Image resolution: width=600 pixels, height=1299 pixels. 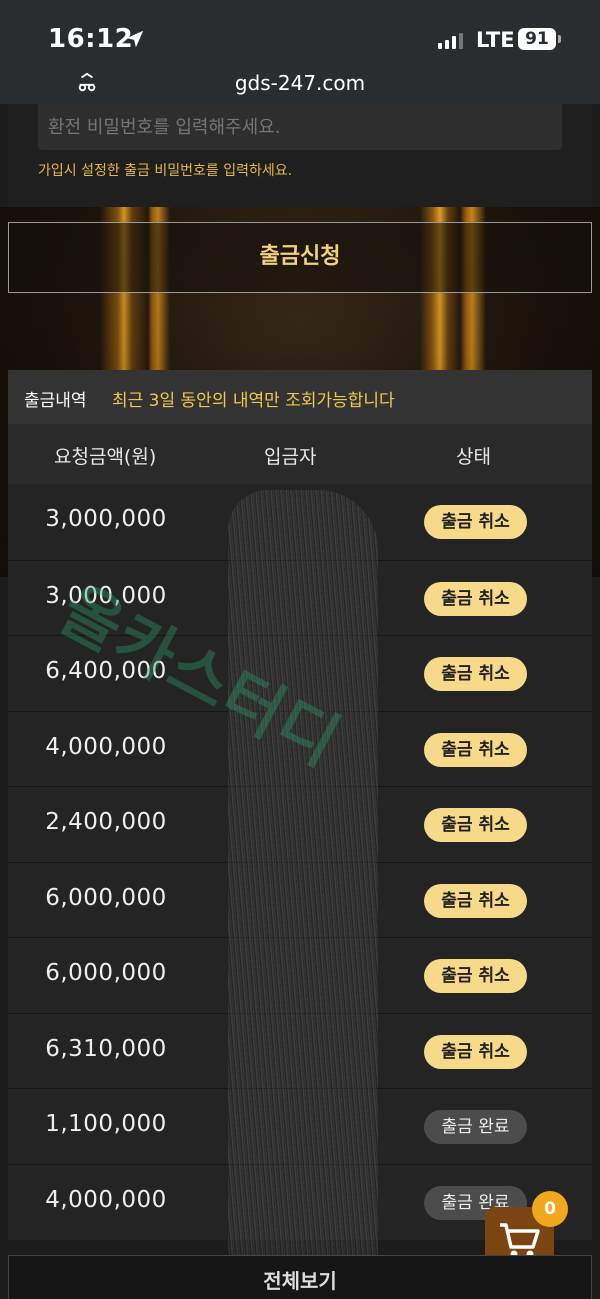 What do you see at coordinates (105, 457) in the screenshot?
I see `column-amount: 요청금액(원)` at bounding box center [105, 457].